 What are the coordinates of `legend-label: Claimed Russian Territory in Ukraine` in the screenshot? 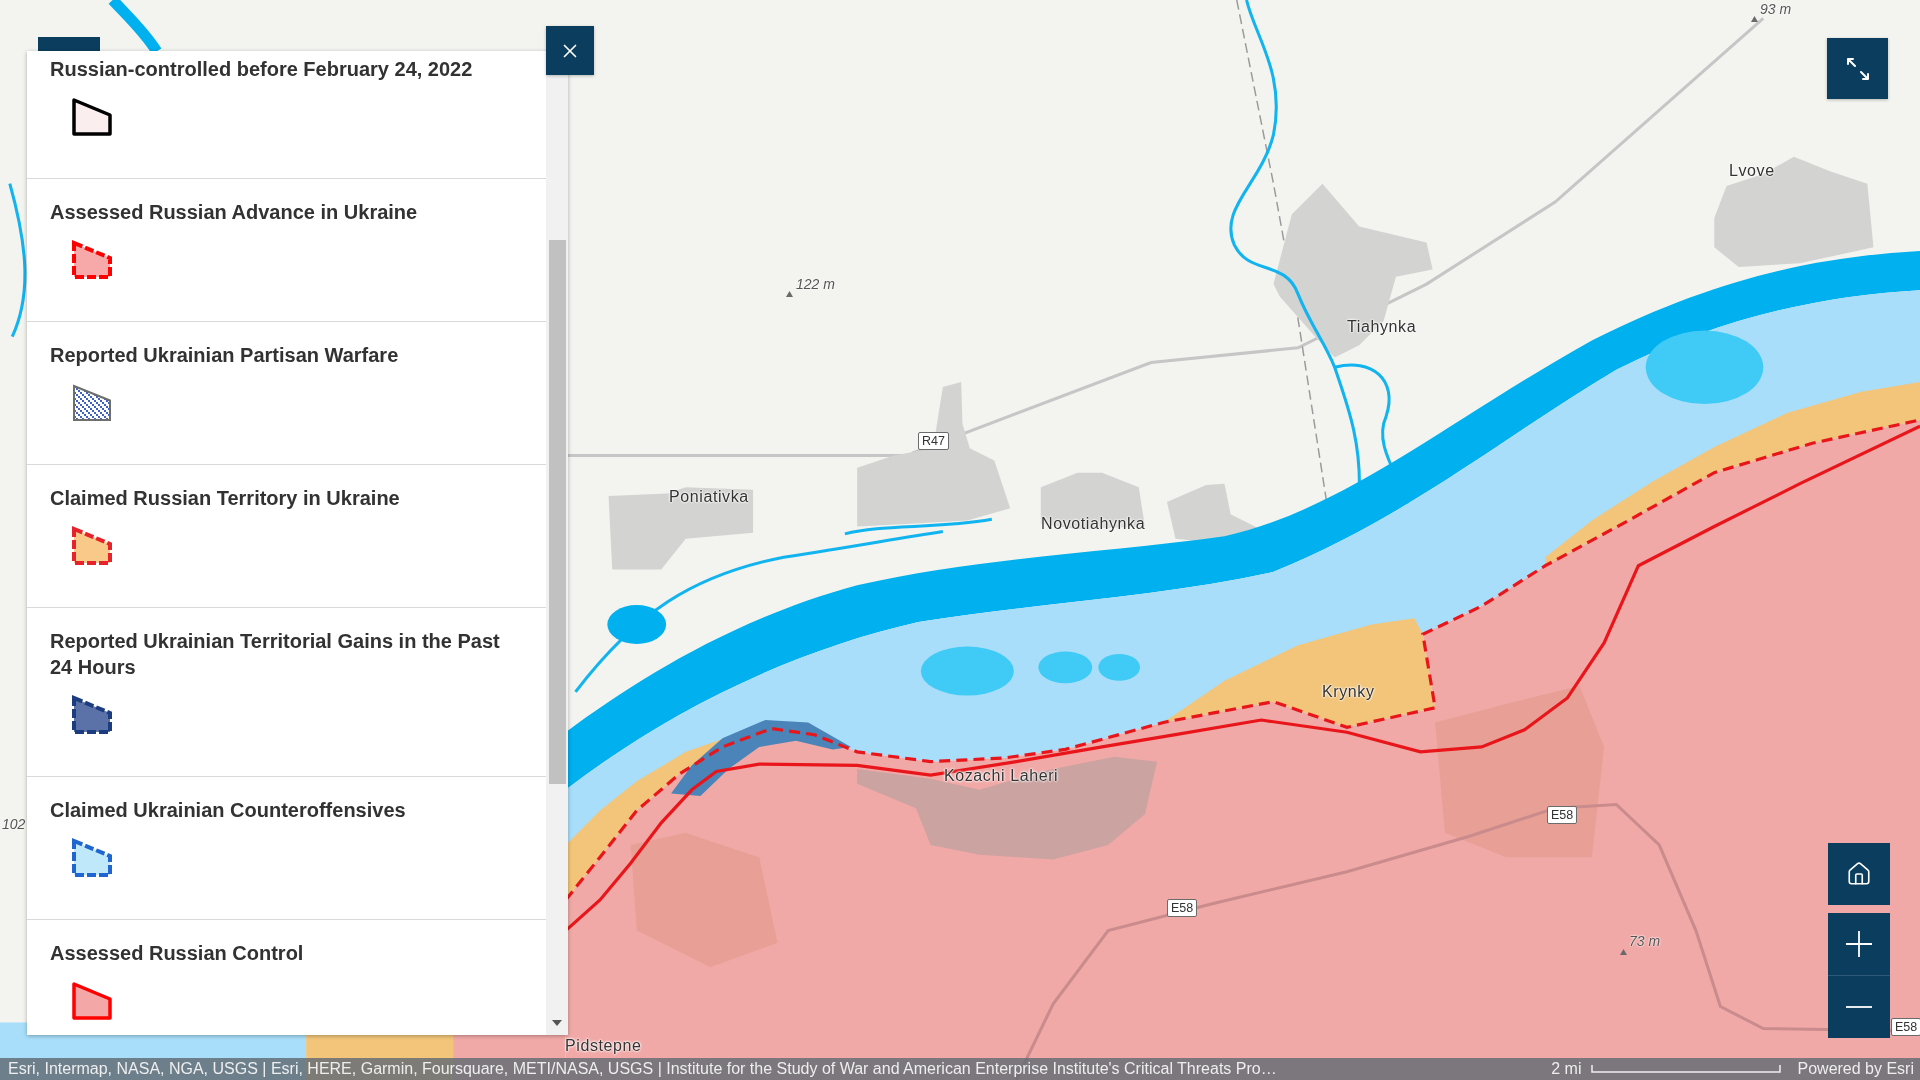 It's located at (225, 498).